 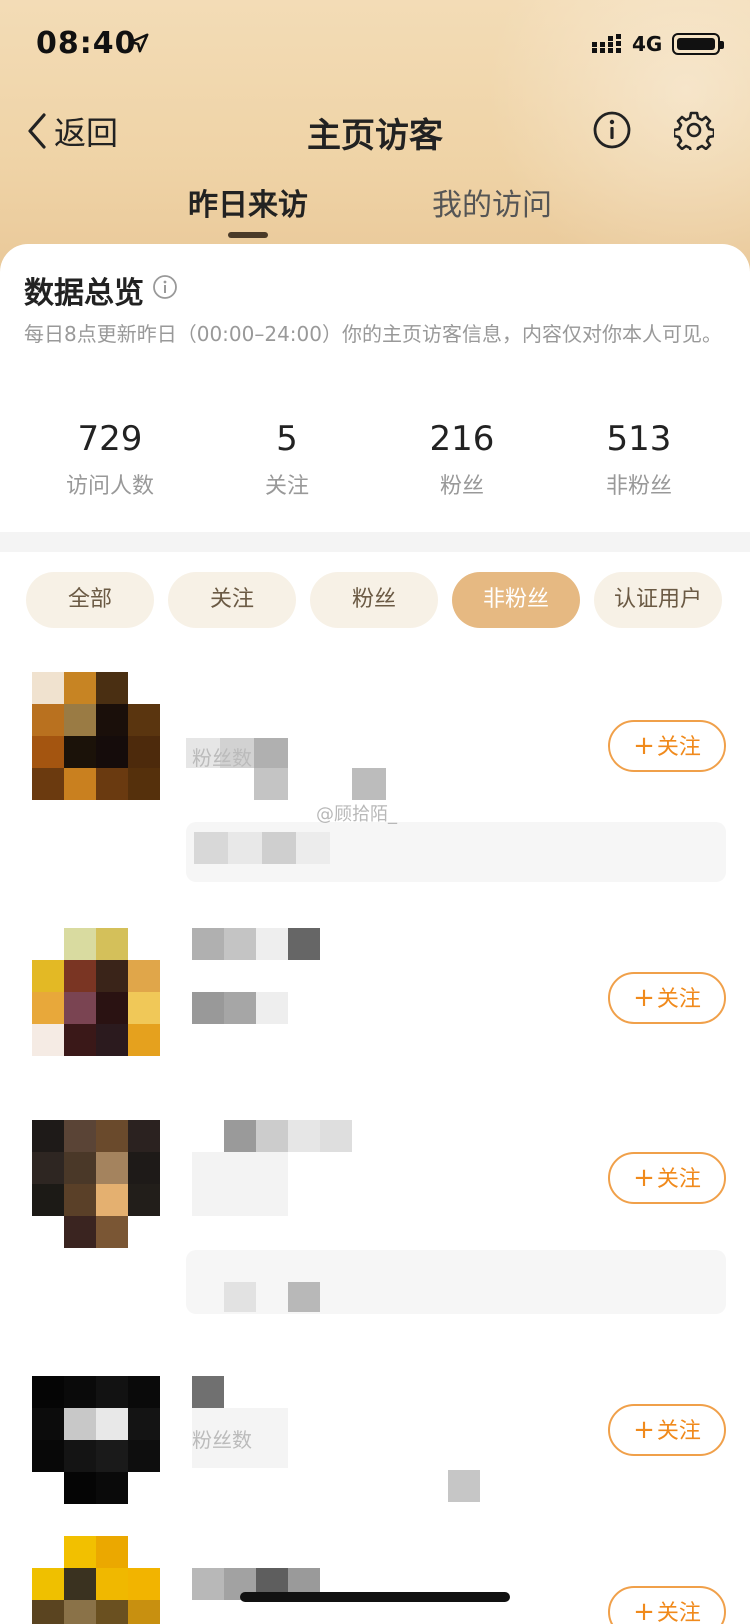 I want to click on status-bar: 08:40 4G, so click(x=375, y=45).